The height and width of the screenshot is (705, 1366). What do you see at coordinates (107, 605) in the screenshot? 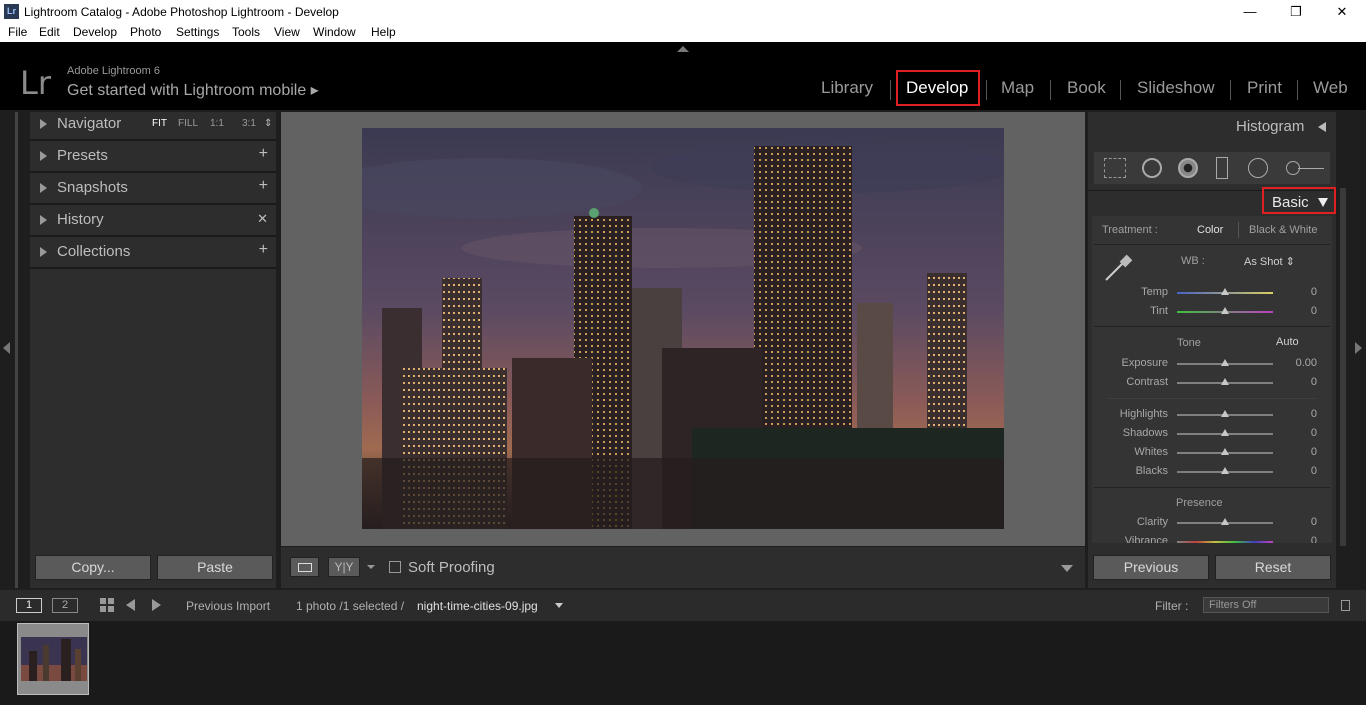
I see `grid-view-icon` at bounding box center [107, 605].